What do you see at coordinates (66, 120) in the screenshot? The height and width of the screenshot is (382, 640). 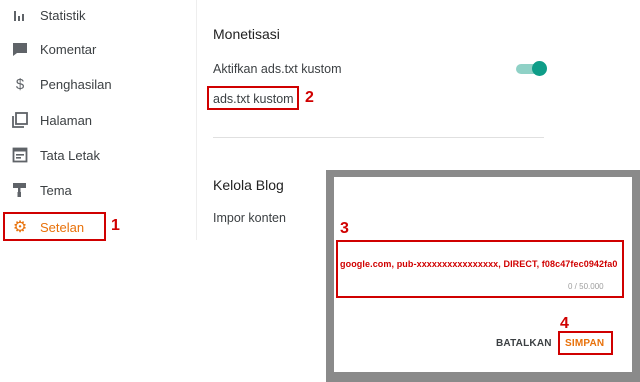 I see `sidebar-item-label: Halaman` at bounding box center [66, 120].